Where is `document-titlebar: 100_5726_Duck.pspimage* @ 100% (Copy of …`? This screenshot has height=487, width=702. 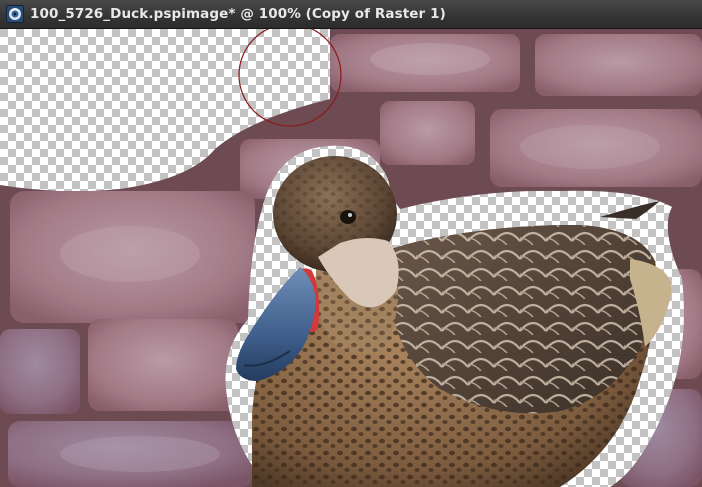 document-titlebar: 100_5726_Duck.pspimage* @ 100% (Copy of … is located at coordinates (351, 14).